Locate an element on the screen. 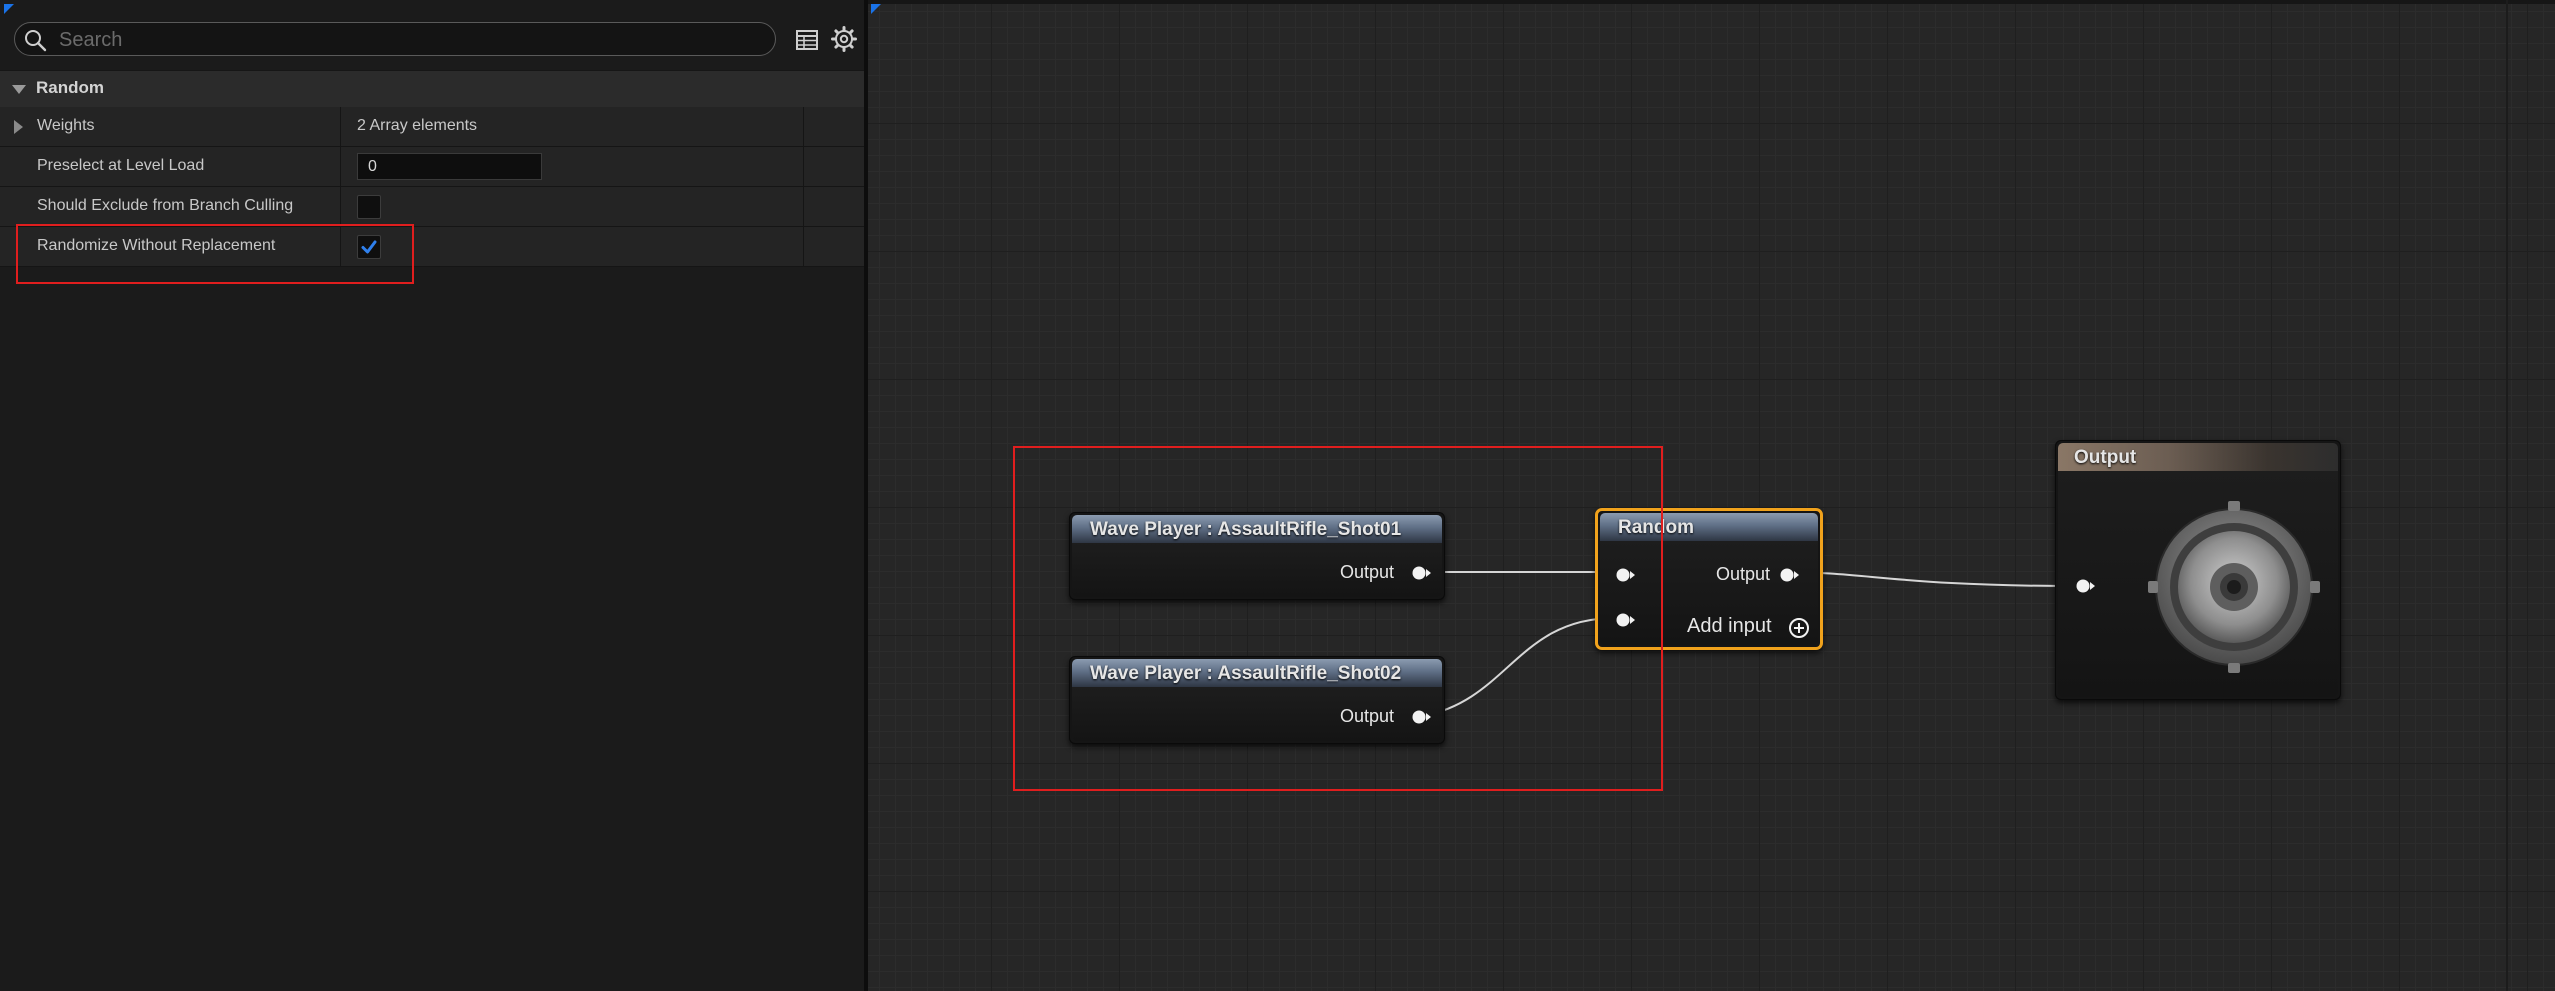 Image resolution: width=2555 pixels, height=991 pixels. search-icon is located at coordinates (36, 41).